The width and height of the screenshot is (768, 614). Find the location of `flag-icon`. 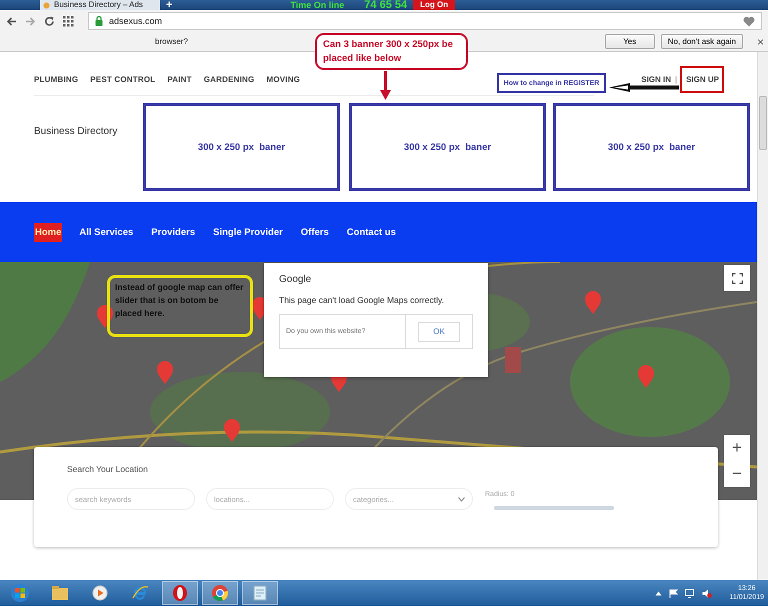

flag-icon is located at coordinates (673, 593).